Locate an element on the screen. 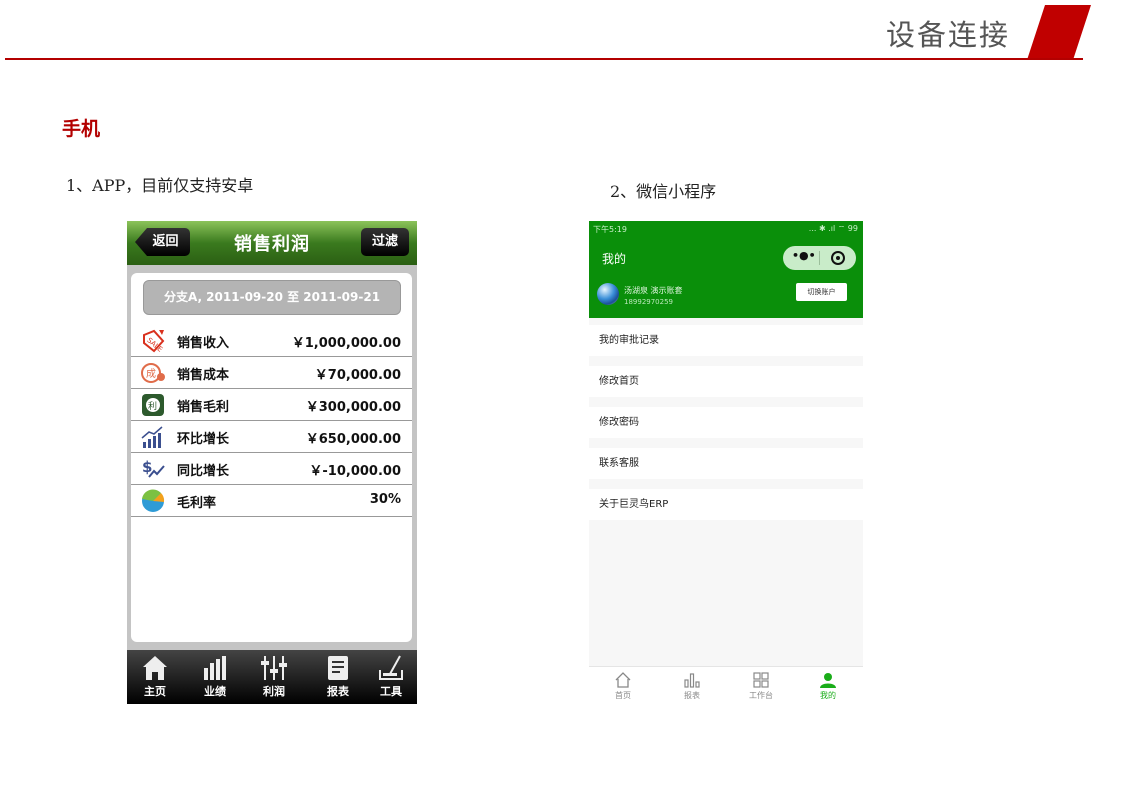 Image resolution: width=1129 pixels, height=808 pixels. tab-mine: 我的 is located at coordinates (828, 686).